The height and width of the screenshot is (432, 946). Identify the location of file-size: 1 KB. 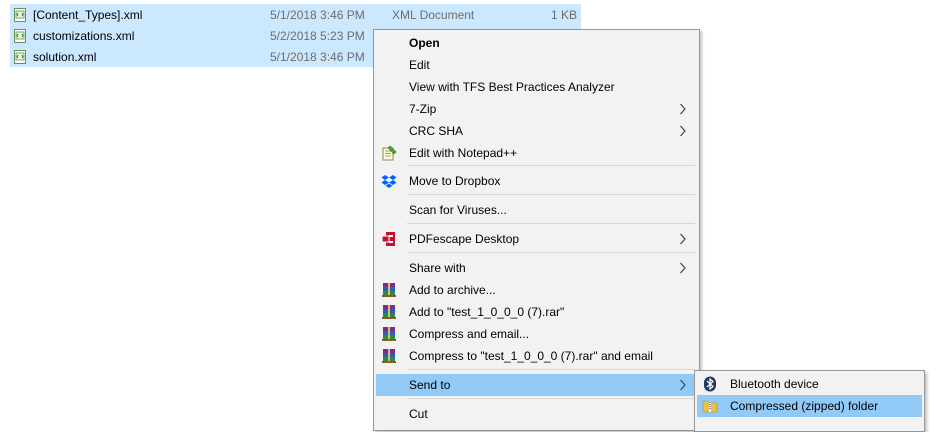
(563, 14).